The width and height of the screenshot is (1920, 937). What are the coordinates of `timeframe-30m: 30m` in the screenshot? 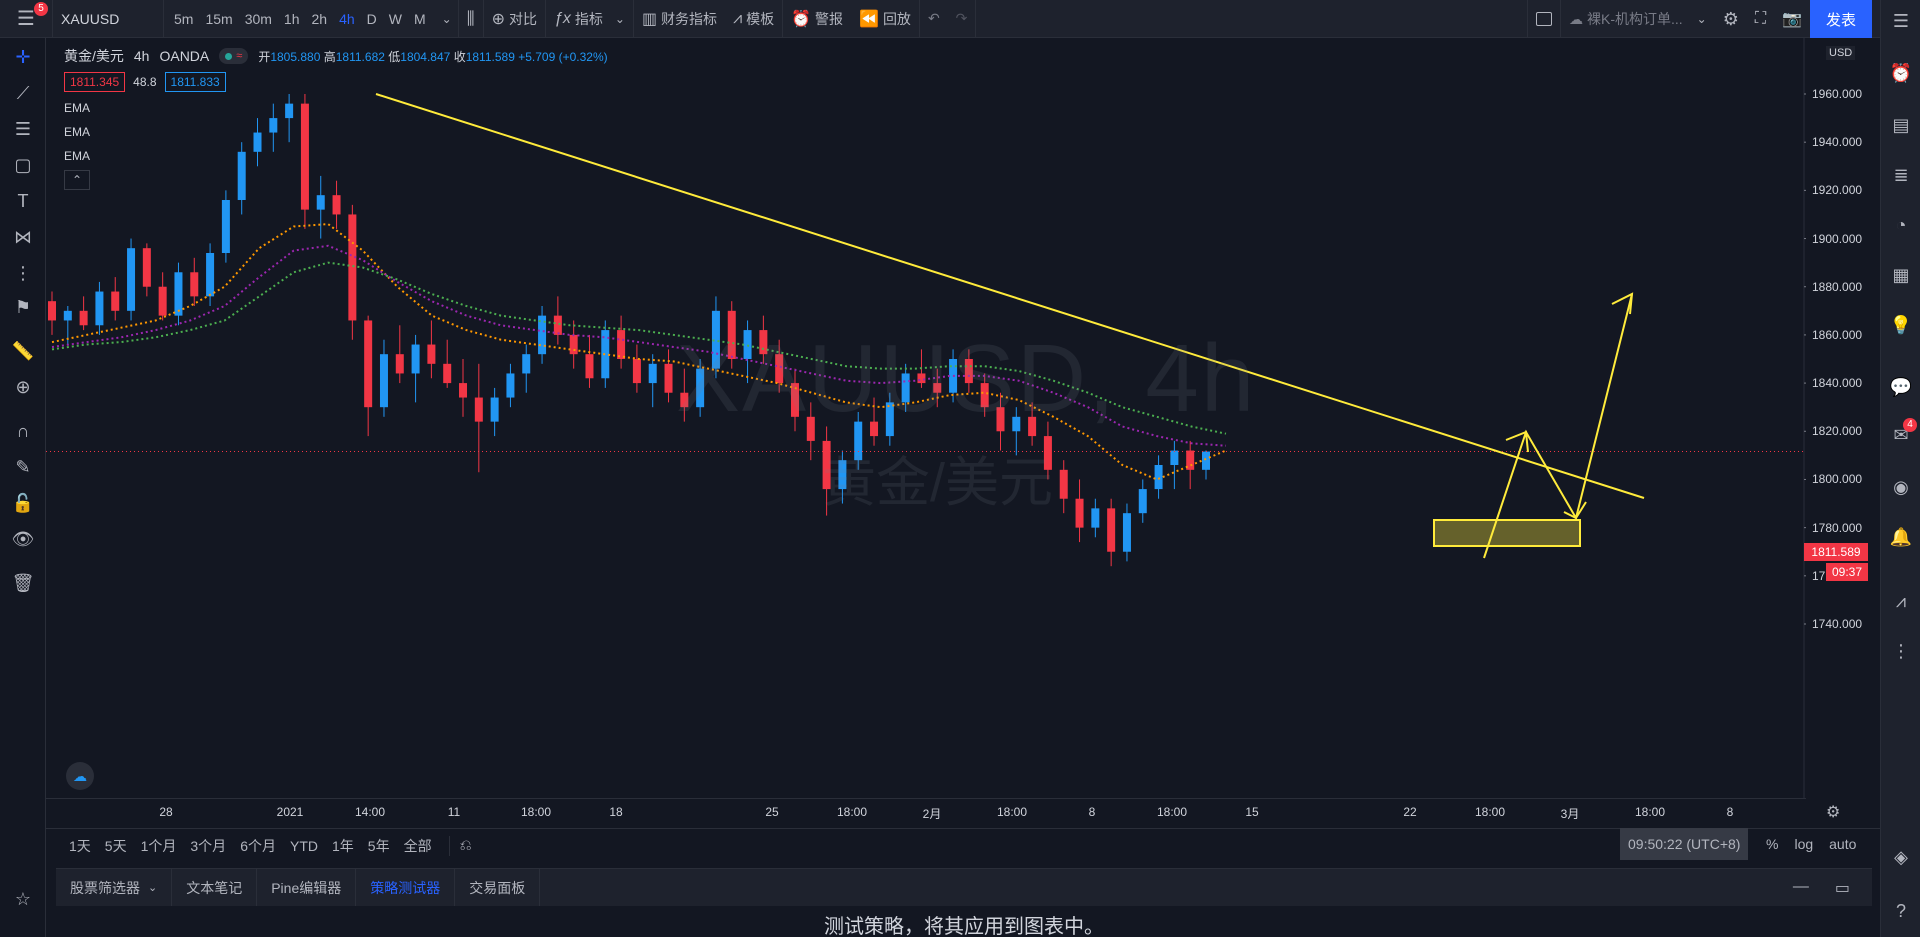 It's located at (258, 19).